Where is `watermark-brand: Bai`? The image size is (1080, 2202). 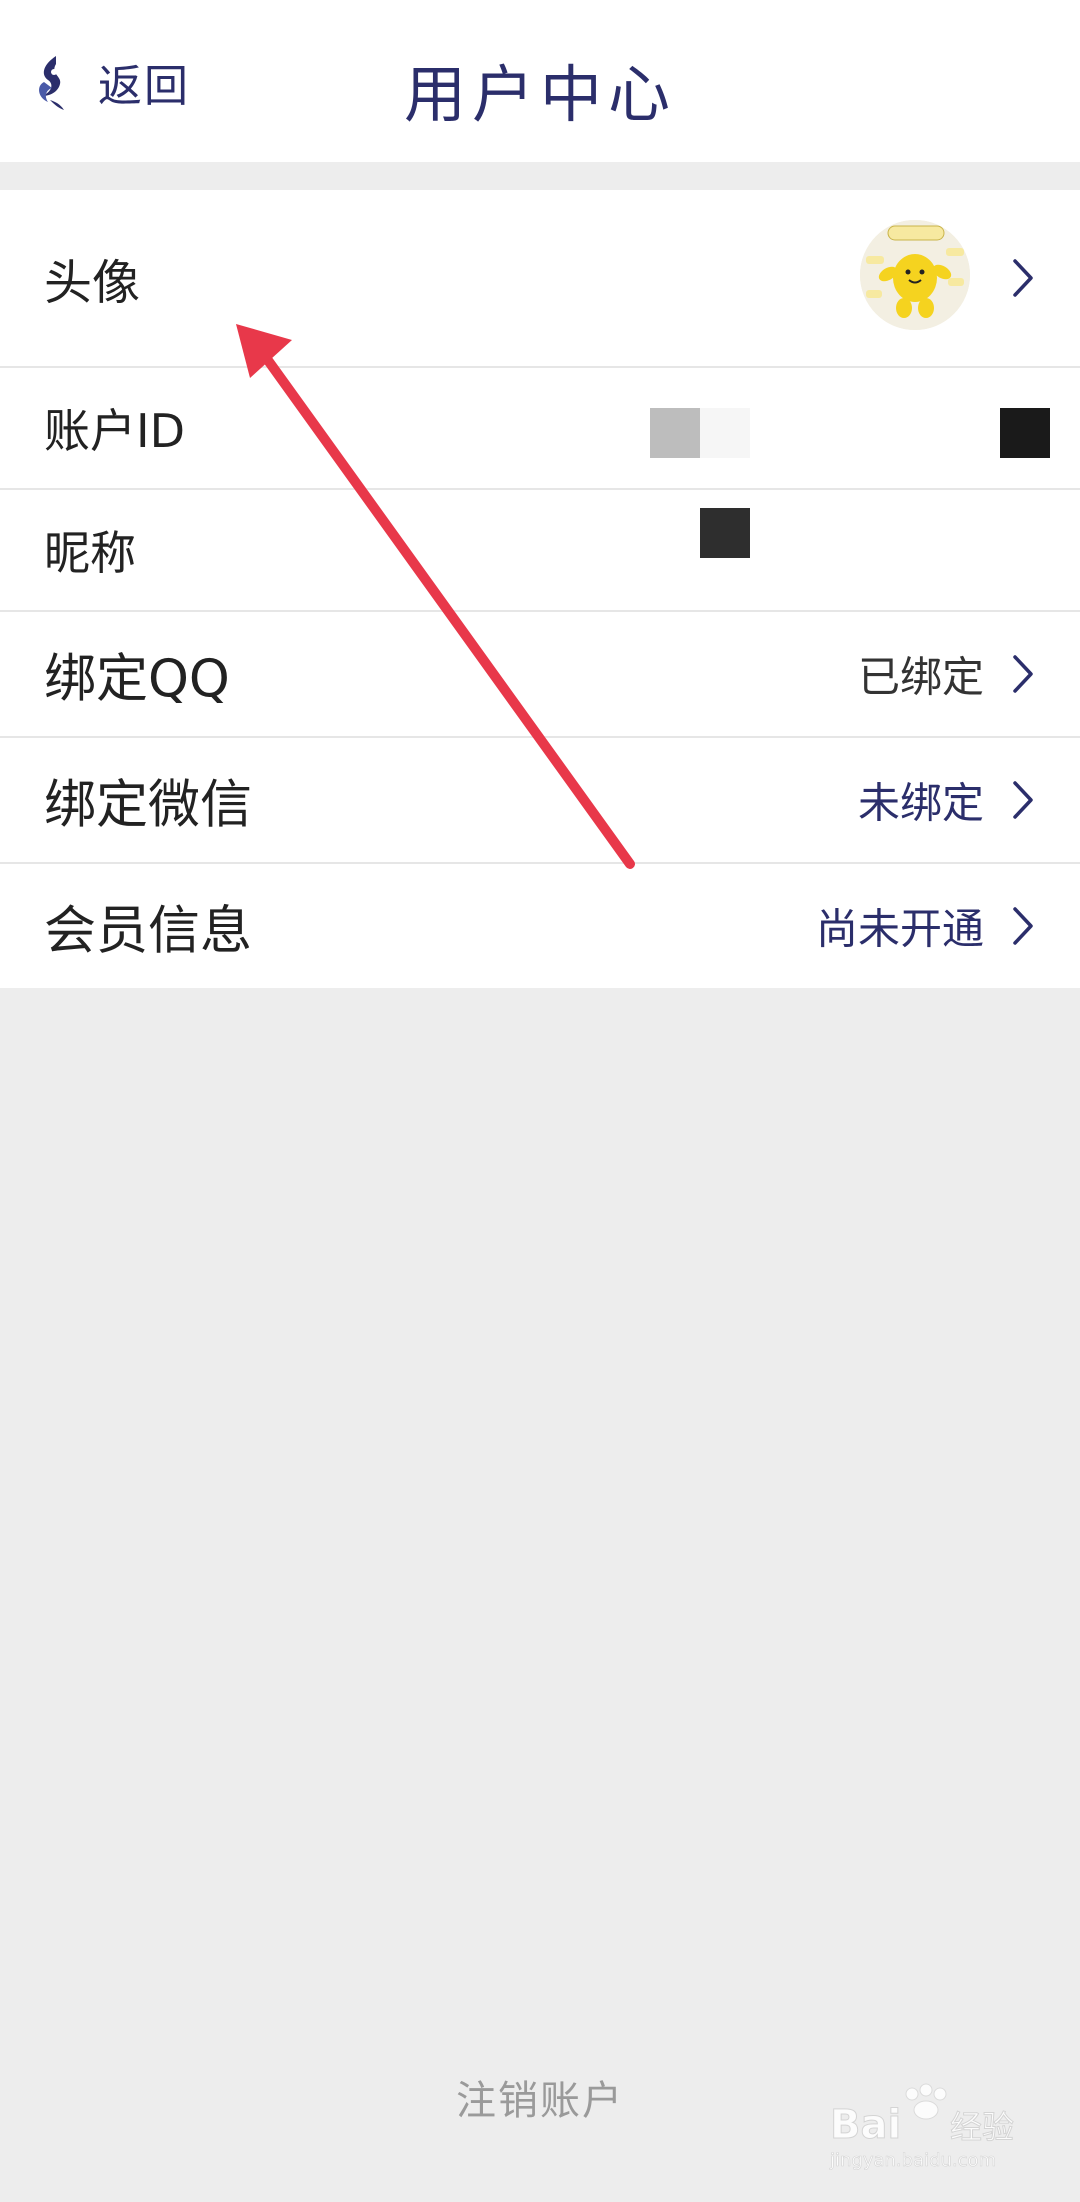 watermark-brand: Bai is located at coordinates (865, 2125).